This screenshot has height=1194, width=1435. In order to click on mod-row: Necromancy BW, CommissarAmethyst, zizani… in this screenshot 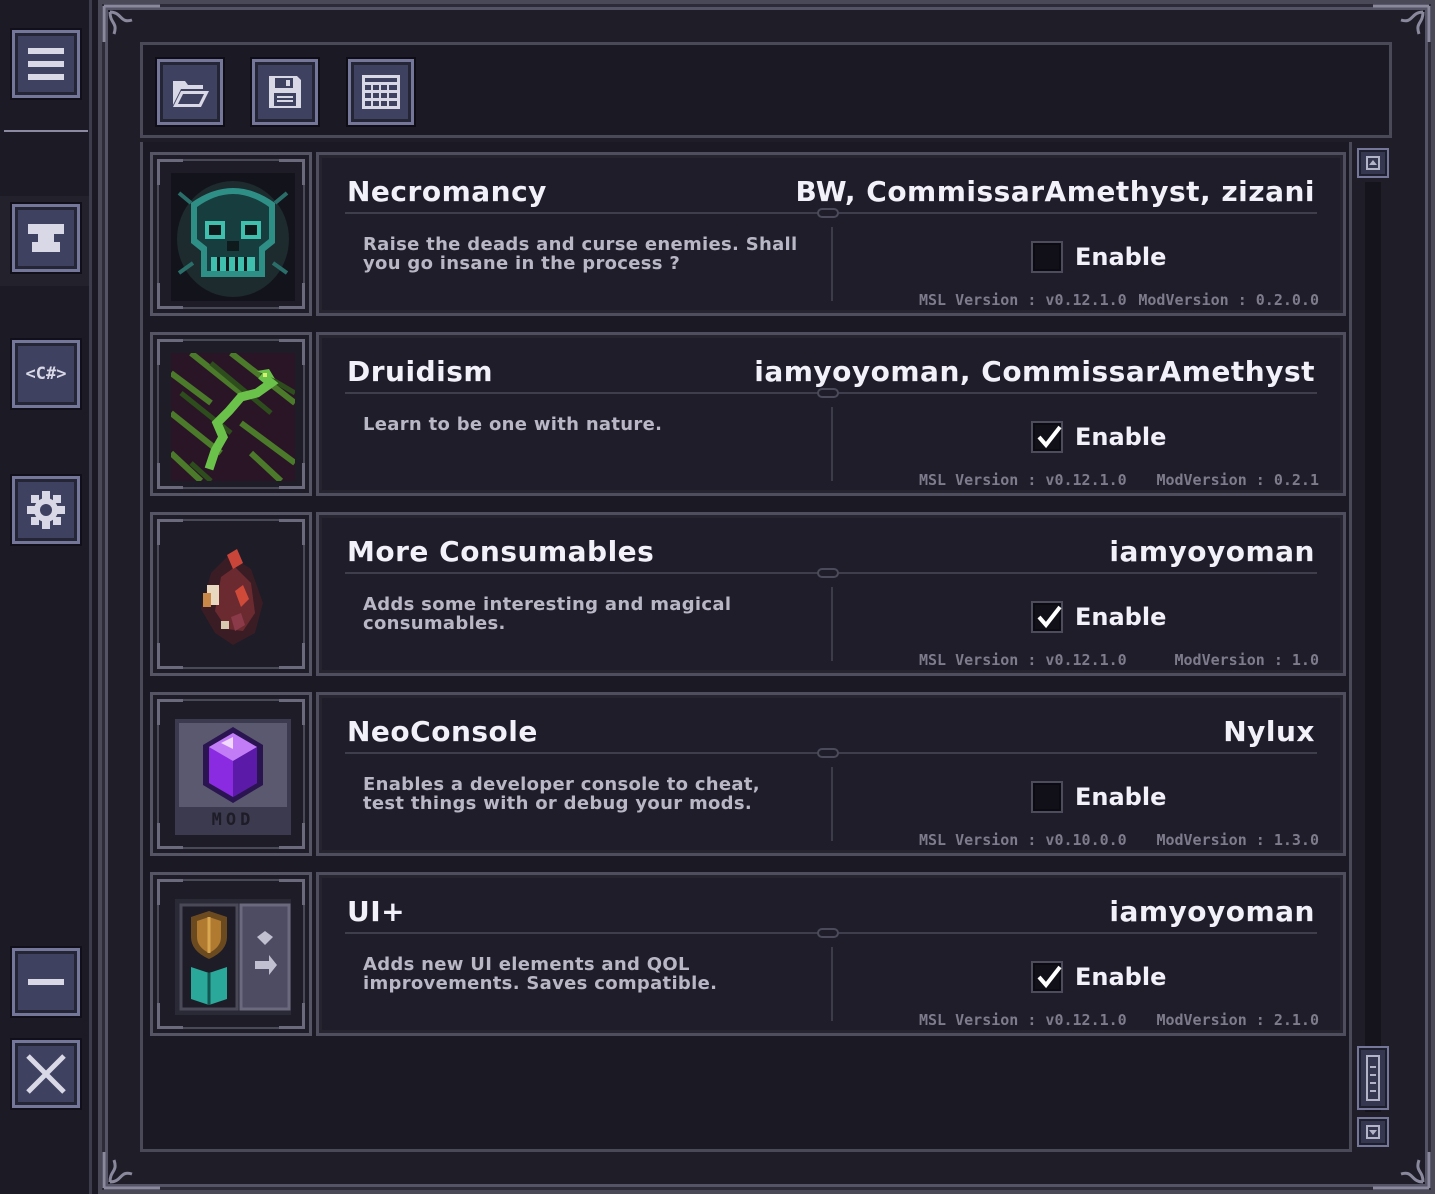, I will do `click(748, 234)`.